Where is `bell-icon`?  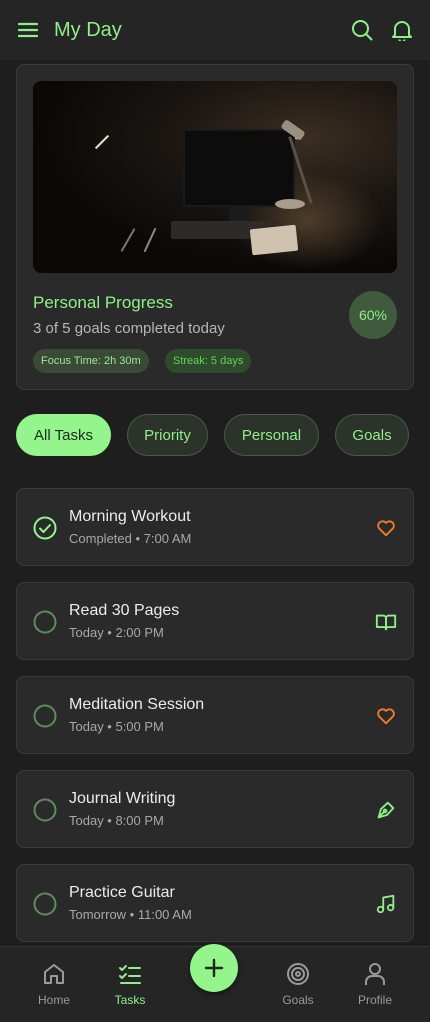 bell-icon is located at coordinates (402, 30).